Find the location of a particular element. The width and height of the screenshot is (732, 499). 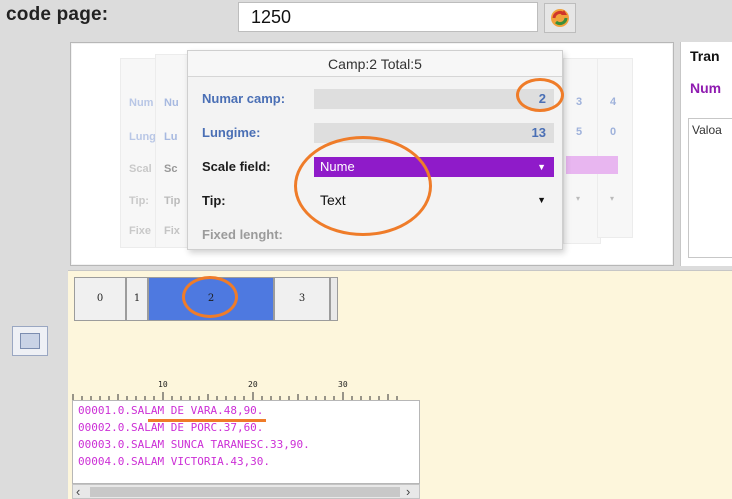

code-page-input: 1250 is located at coordinates (388, 17).